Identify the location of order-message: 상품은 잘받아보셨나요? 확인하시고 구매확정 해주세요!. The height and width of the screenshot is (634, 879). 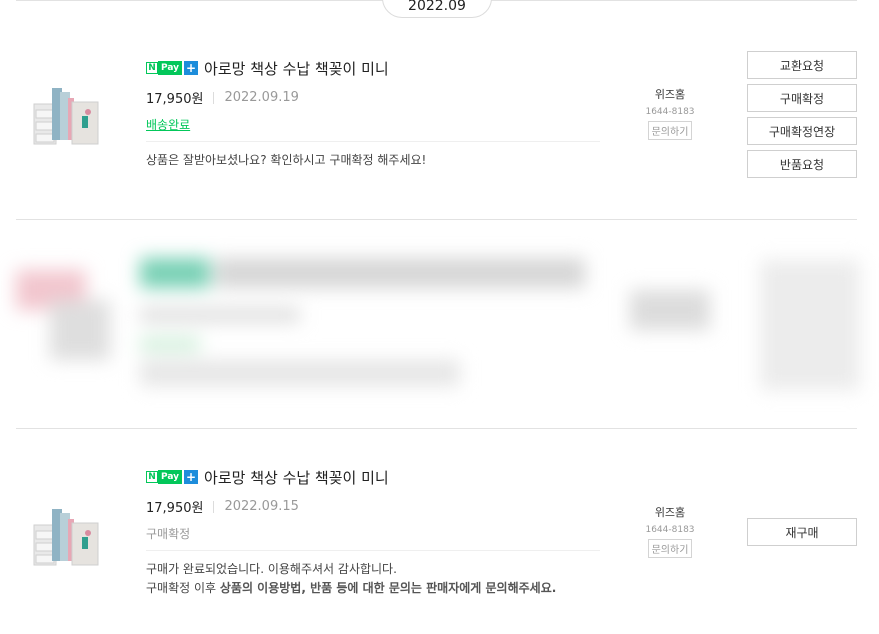
(286, 160).